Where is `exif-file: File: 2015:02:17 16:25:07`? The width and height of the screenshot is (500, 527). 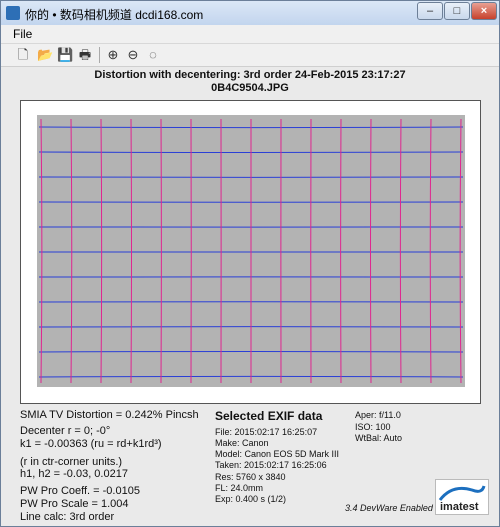
exif-file: File: 2015:02:17 16:25:07 is located at coordinates (266, 432).